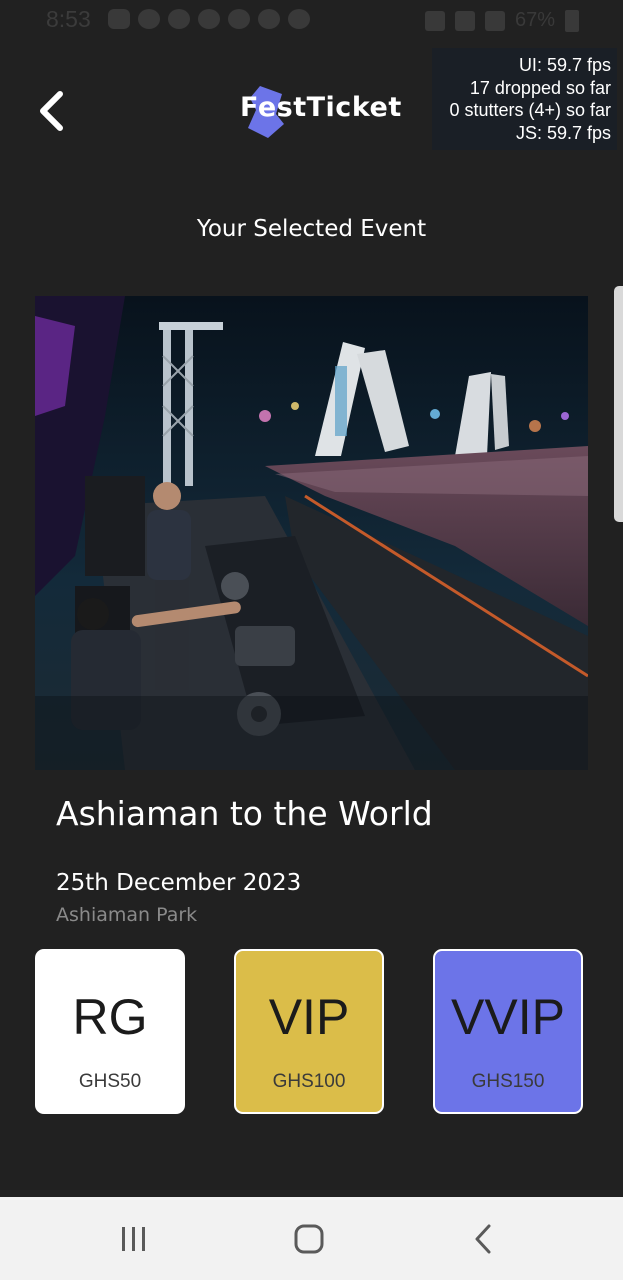 The width and height of the screenshot is (623, 1280). What do you see at coordinates (321, 107) in the screenshot?
I see `logo-text: FestTicket` at bounding box center [321, 107].